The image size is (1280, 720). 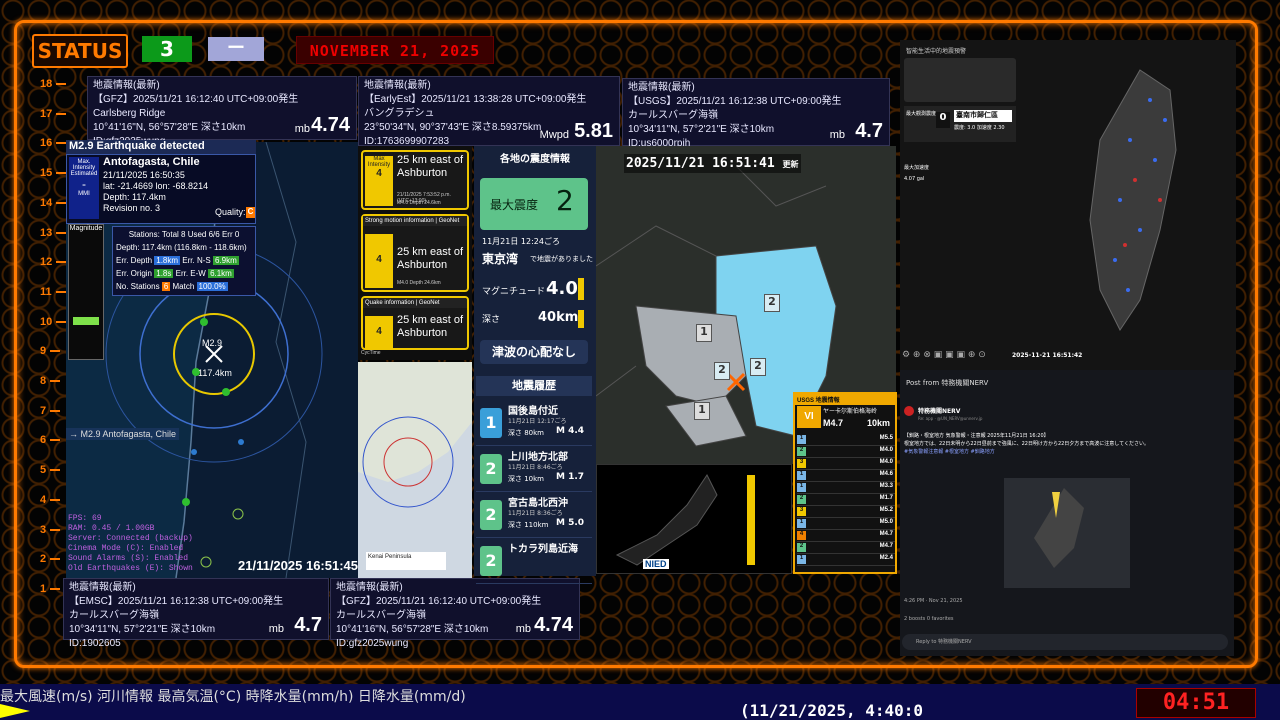 What do you see at coordinates (54, 470) in the screenshot?
I see `ruler-tick: 5` at bounding box center [54, 470].